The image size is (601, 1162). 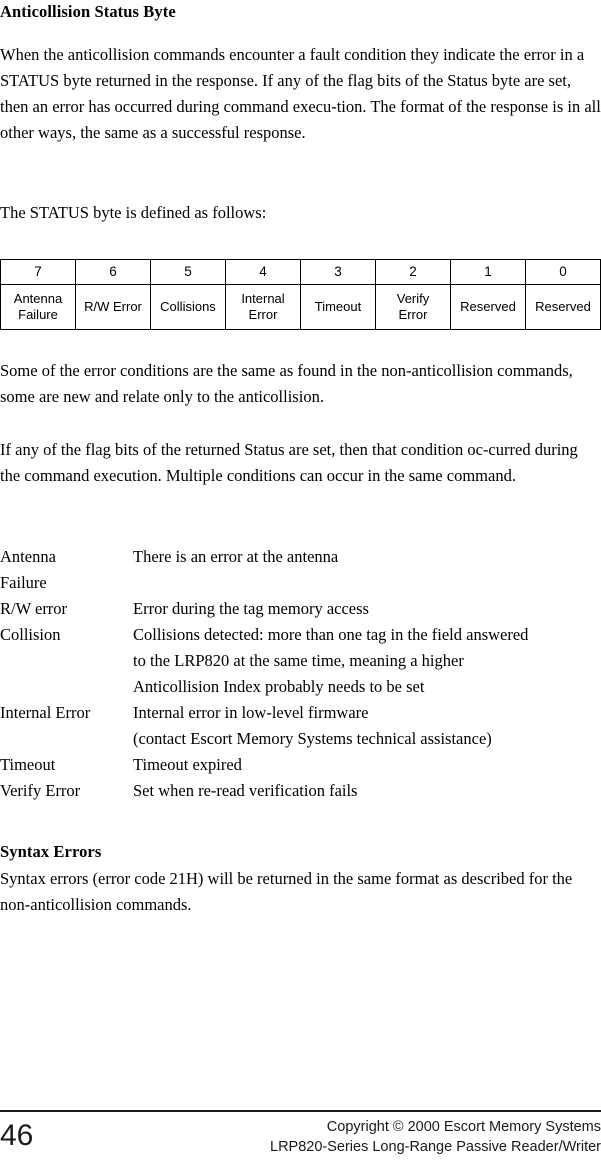 I want to click on bit-name-cell: R/W Error, so click(x=113, y=307).